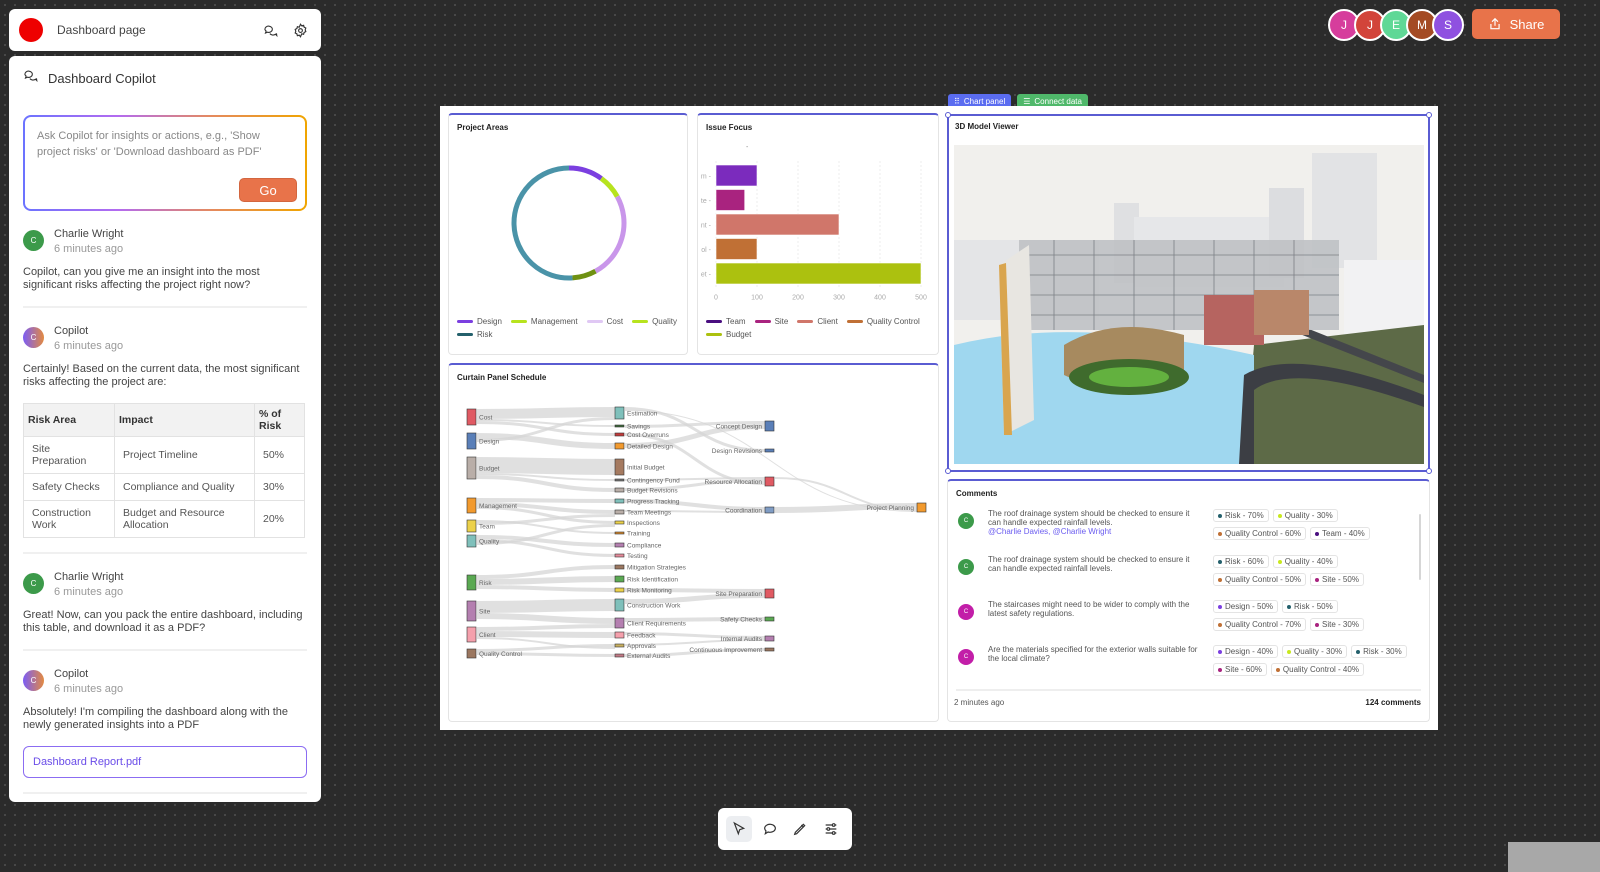  Describe the element at coordinates (619, 413) in the screenshot. I see `sankey-node-estimation` at that location.